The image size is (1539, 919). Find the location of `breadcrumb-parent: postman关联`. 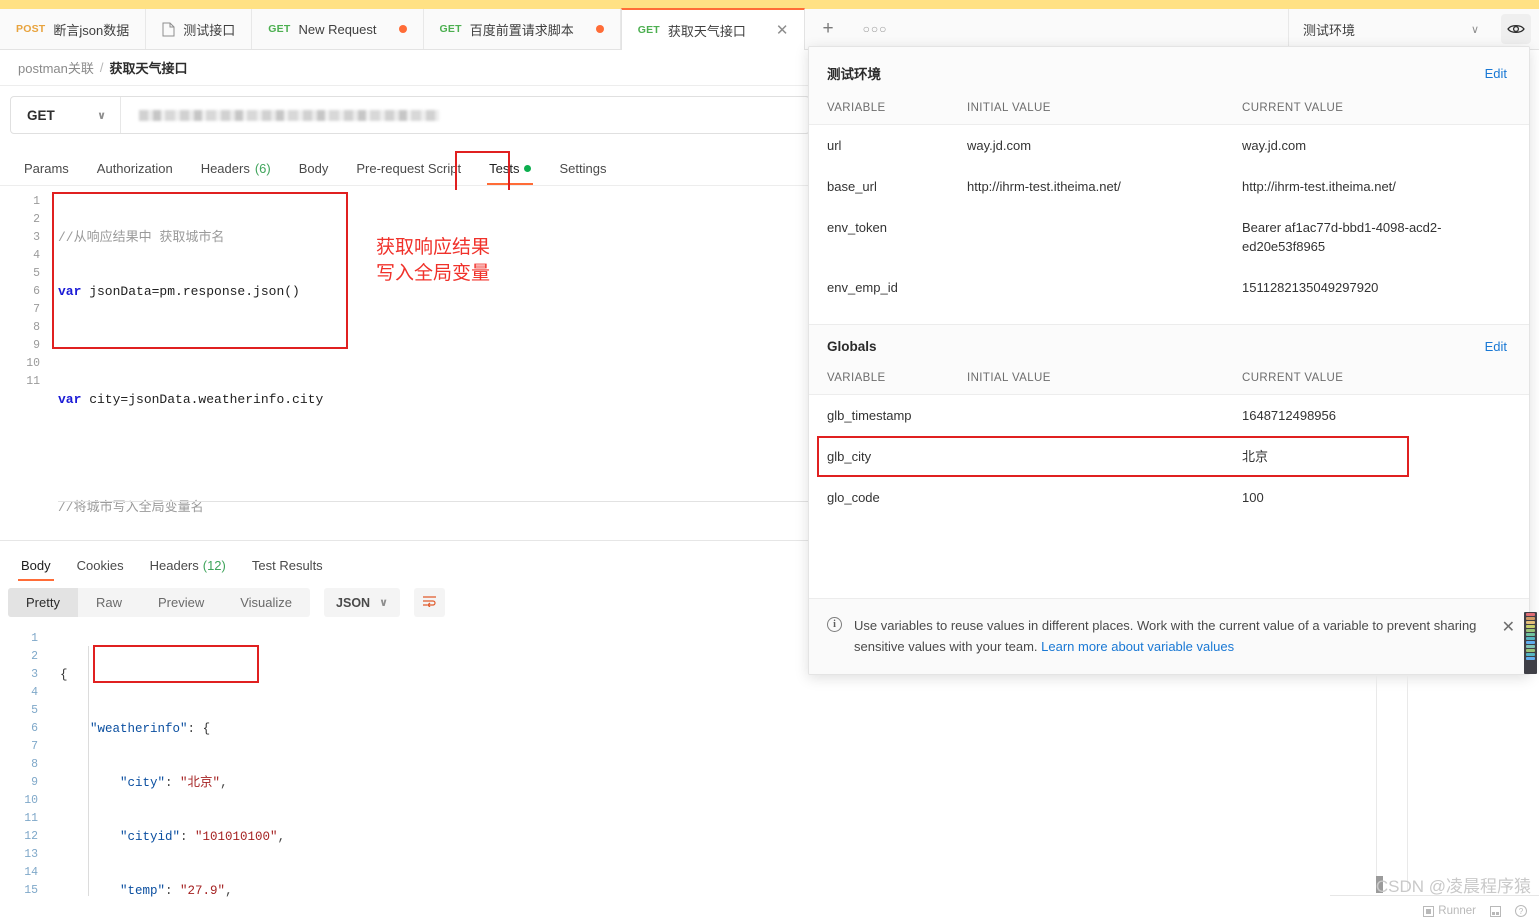

breadcrumb-parent: postman关联 is located at coordinates (56, 67).